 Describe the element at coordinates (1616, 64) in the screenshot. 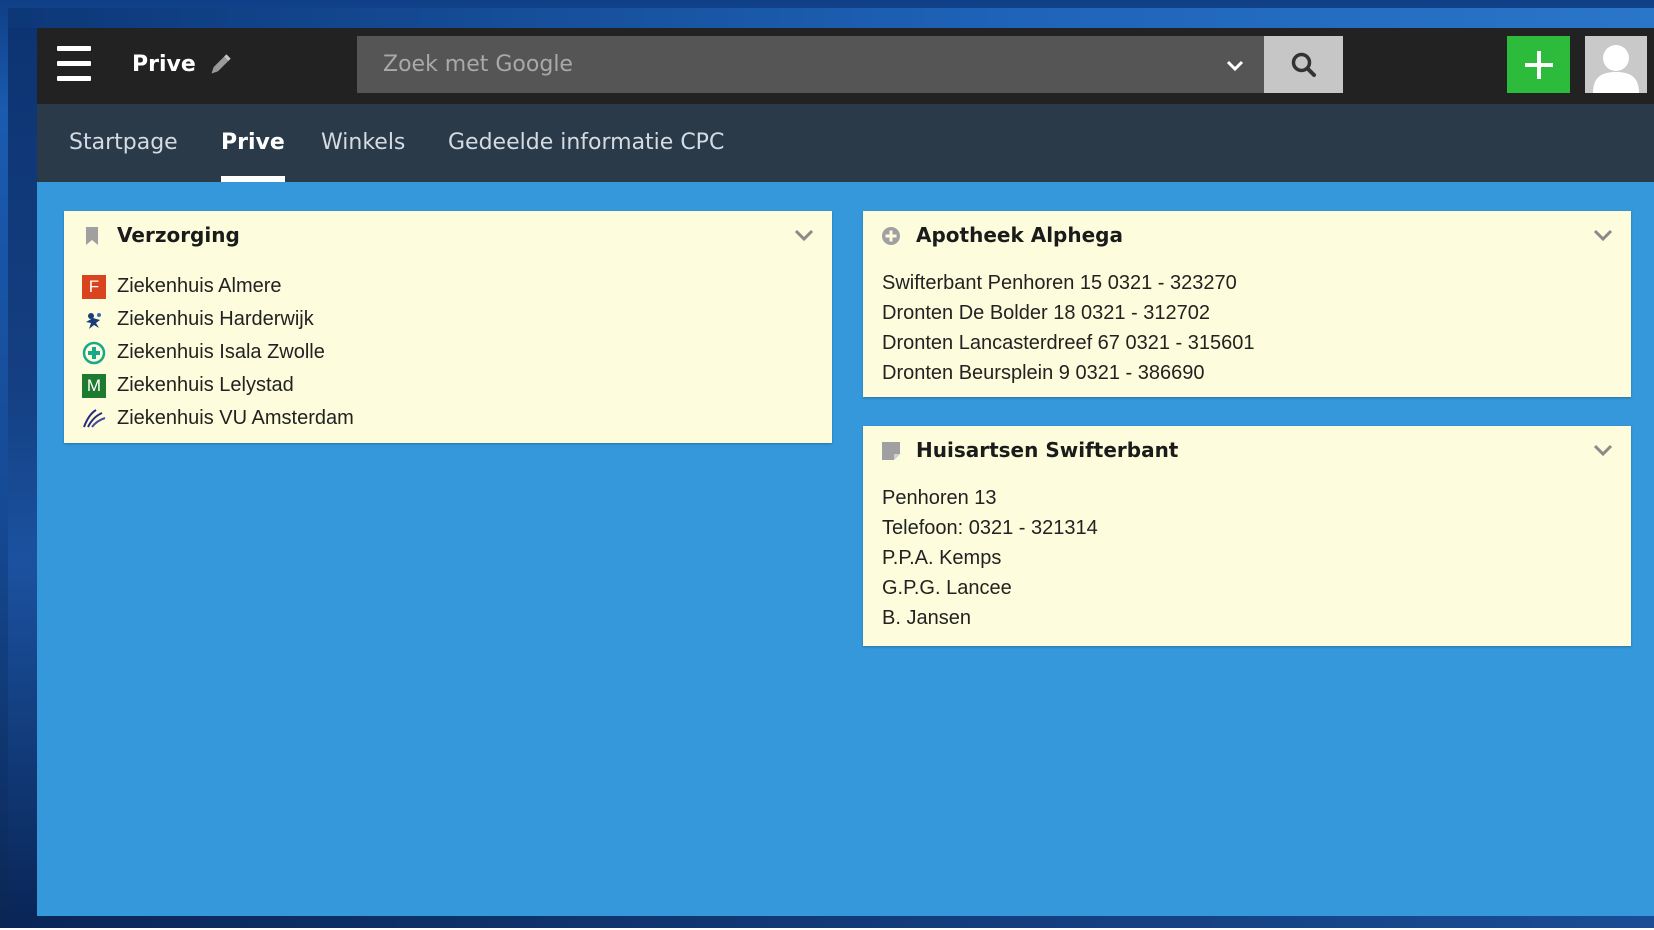

I see `avatar` at that location.